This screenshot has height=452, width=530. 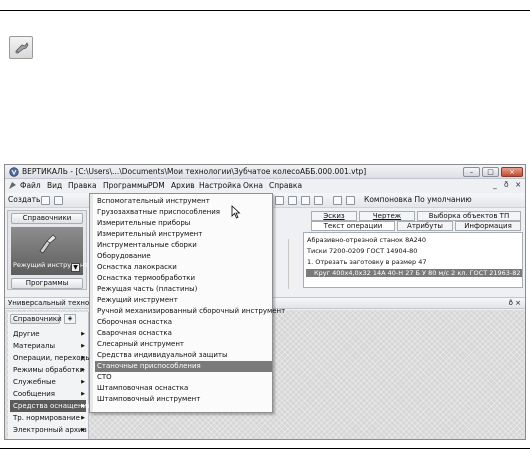 I want to click on doc-restore-button: ð, so click(x=506, y=184).